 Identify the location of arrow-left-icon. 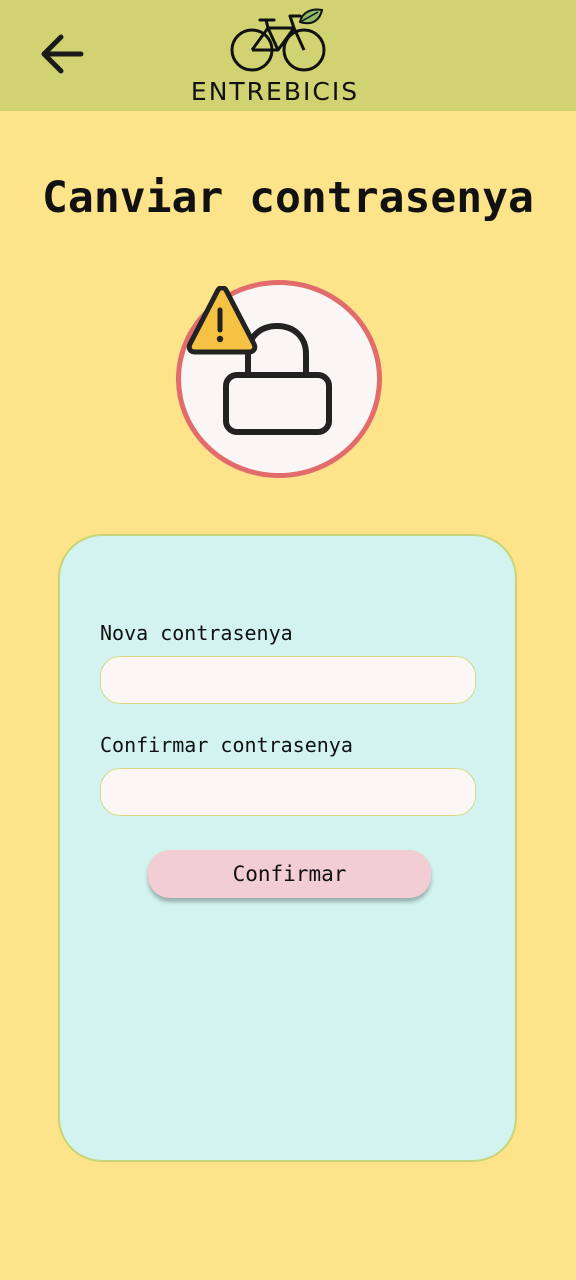
(62, 54).